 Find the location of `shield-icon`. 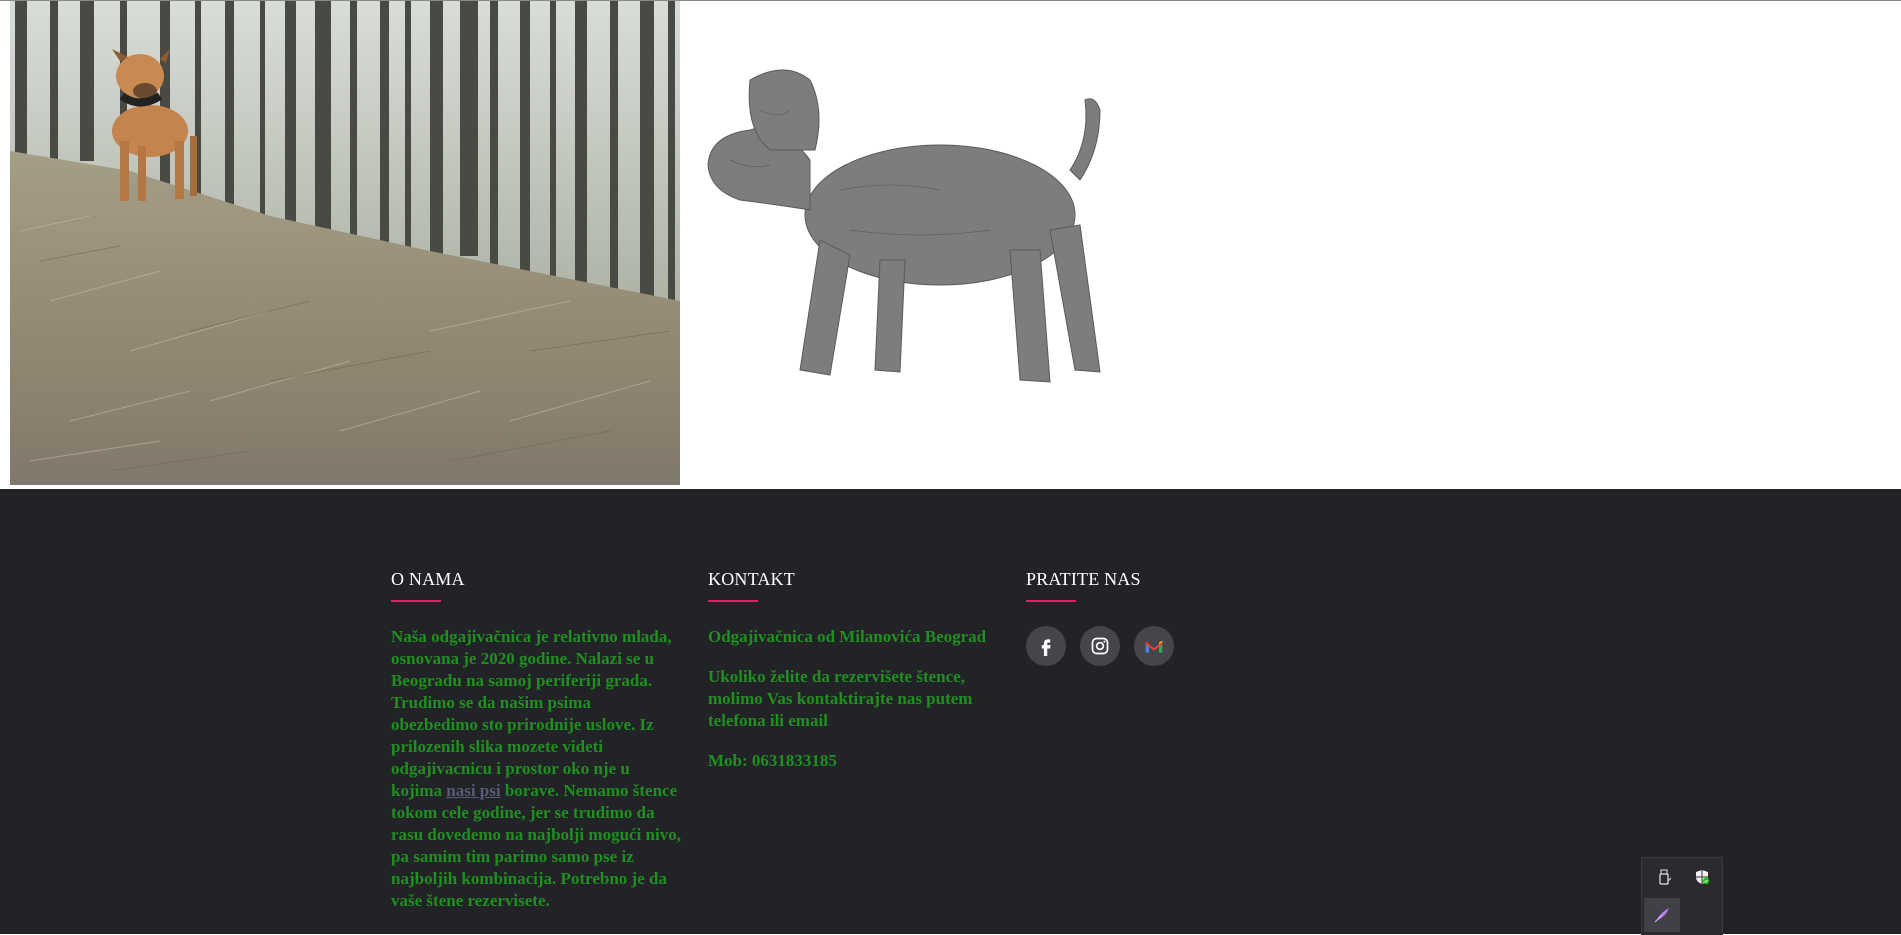

shield-icon is located at coordinates (1703, 877).